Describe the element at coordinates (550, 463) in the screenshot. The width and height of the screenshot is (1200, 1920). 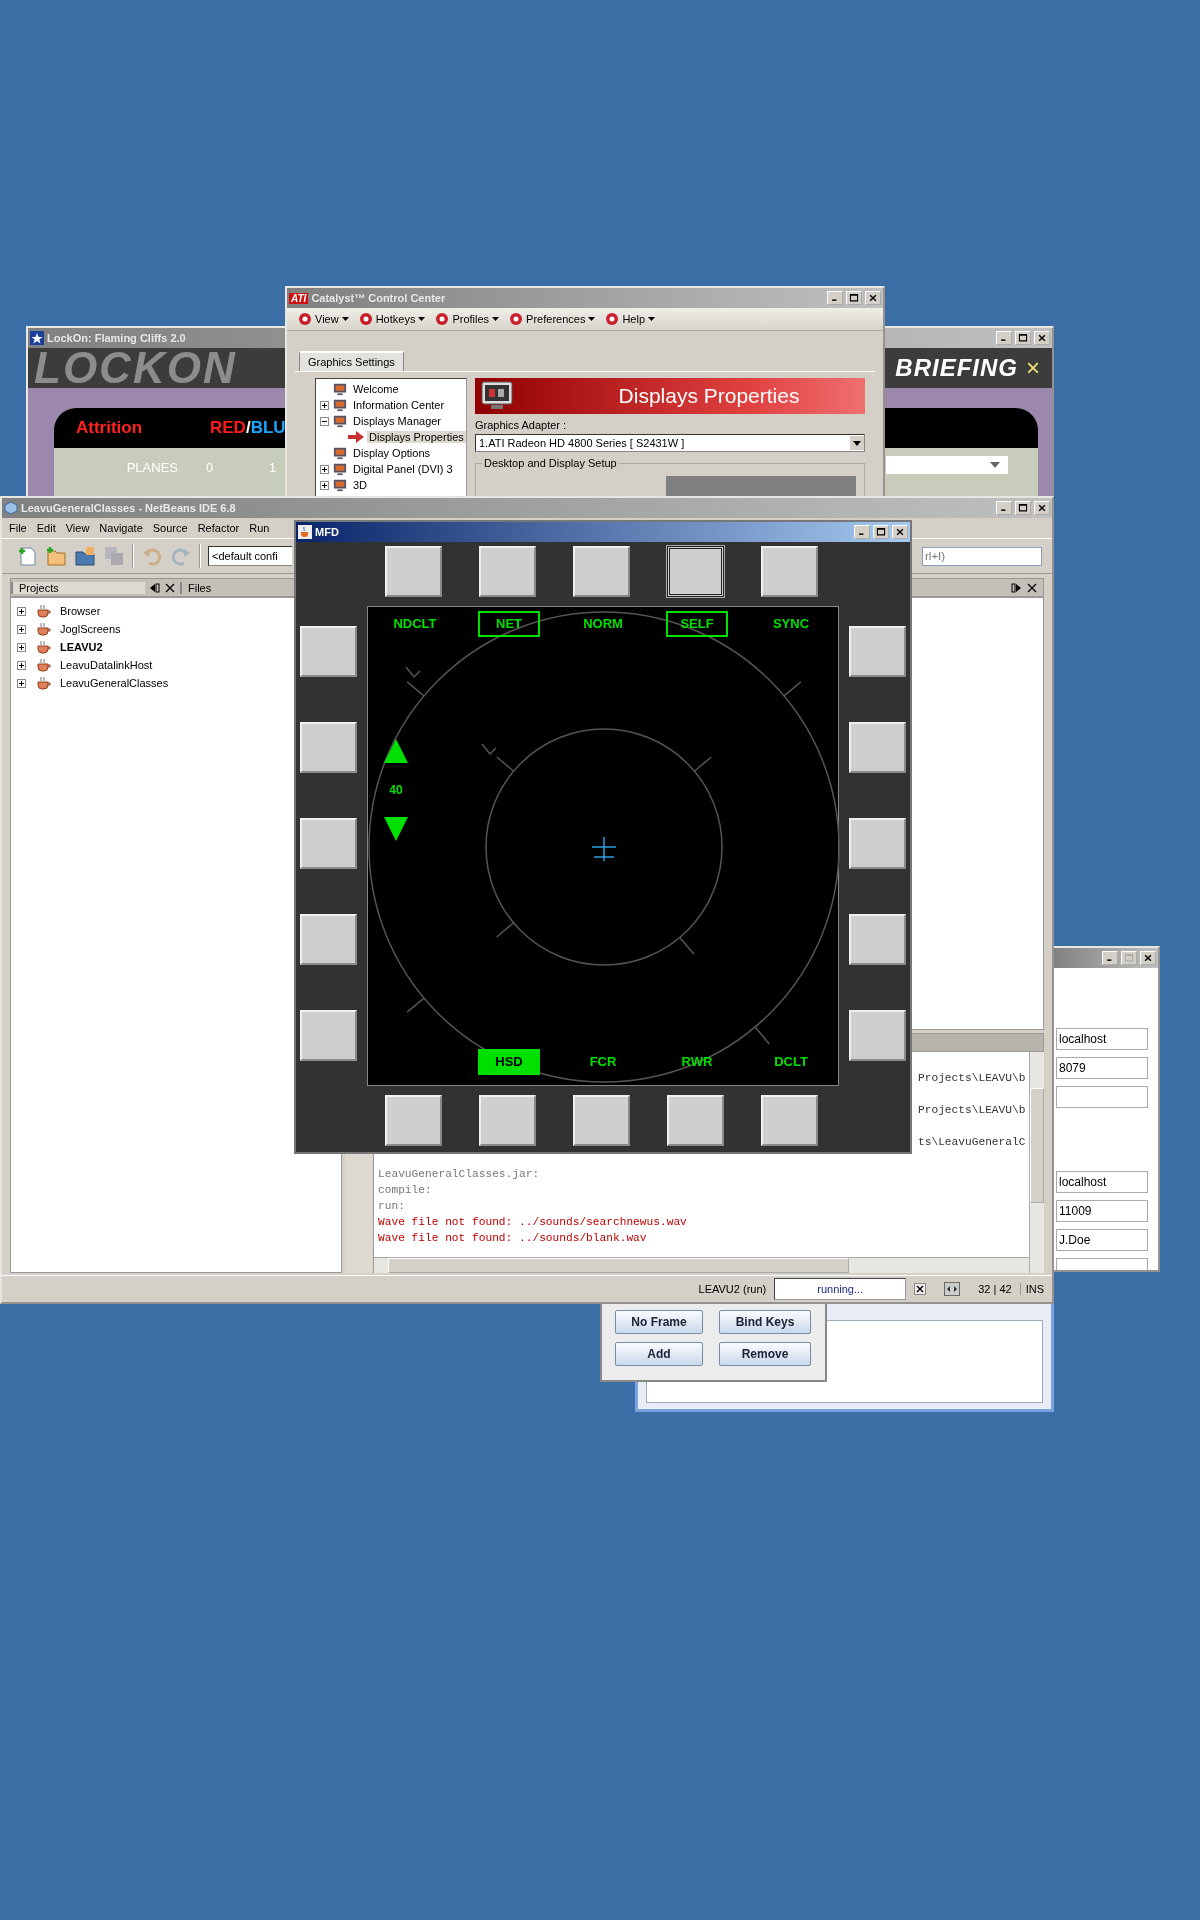
I see `group-label: Desktop and Display Setup` at that location.